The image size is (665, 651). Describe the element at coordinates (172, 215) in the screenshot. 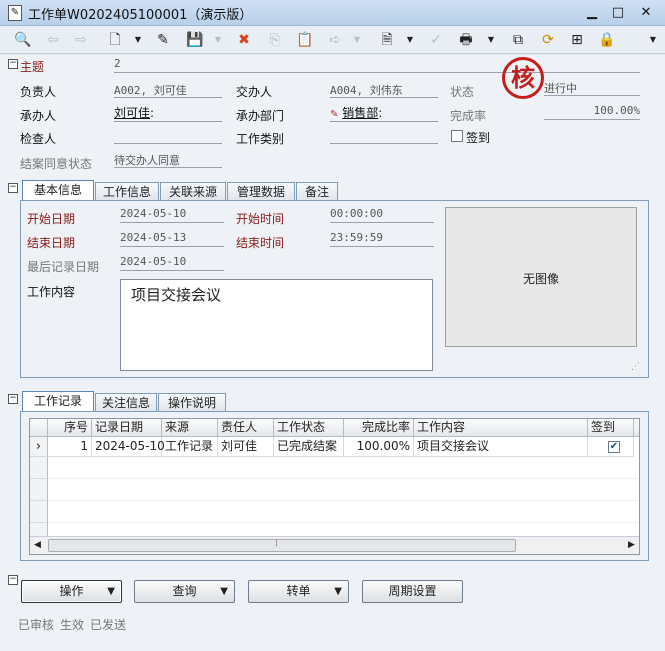

I see `start-date-field: 2024-05-10` at that location.